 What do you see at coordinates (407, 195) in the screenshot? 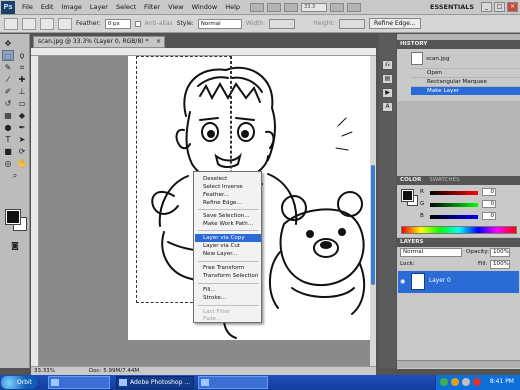
I see `color-panel-foreground-swatch` at bounding box center [407, 195].